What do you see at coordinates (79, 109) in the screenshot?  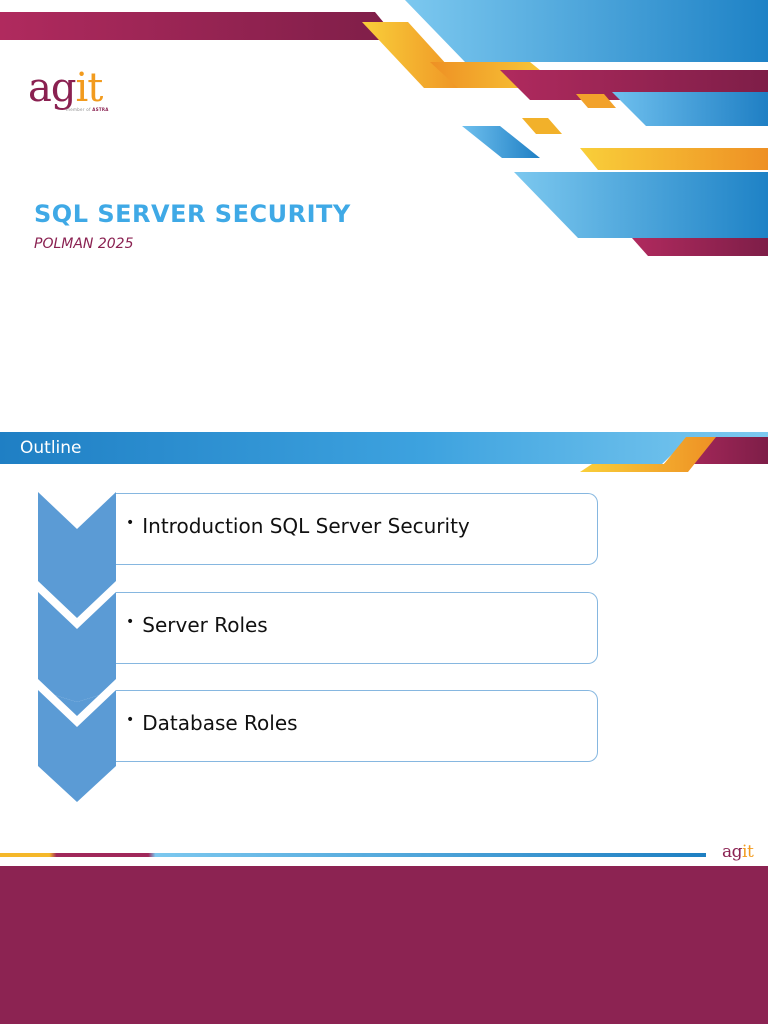 I see `logo-tagline-prefix: member of` at bounding box center [79, 109].